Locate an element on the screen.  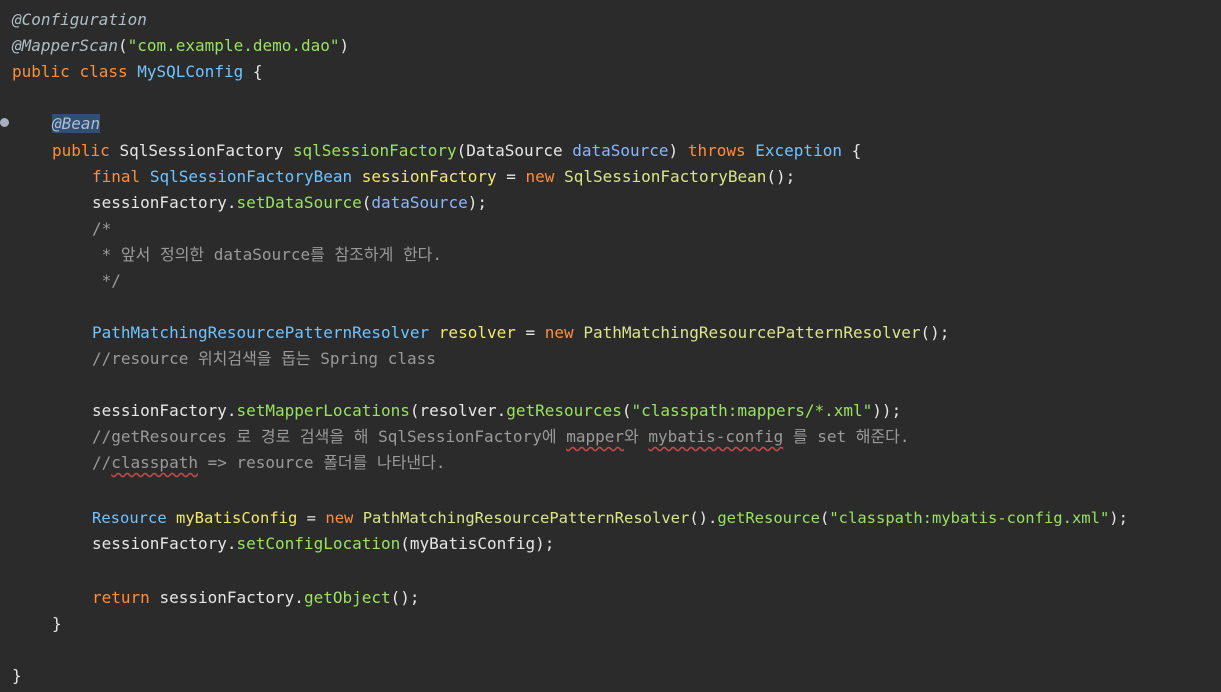
comment: */ is located at coordinates (106, 280).